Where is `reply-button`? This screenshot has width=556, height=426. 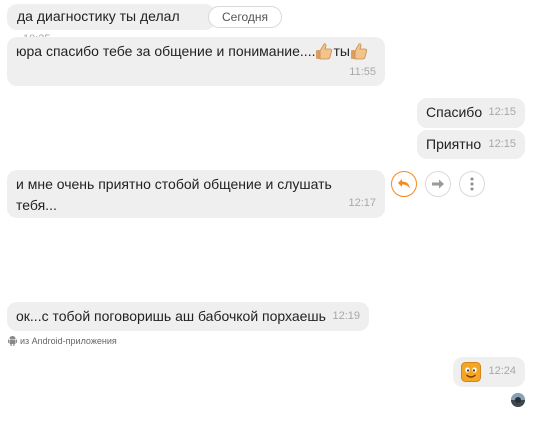 reply-button is located at coordinates (404, 184).